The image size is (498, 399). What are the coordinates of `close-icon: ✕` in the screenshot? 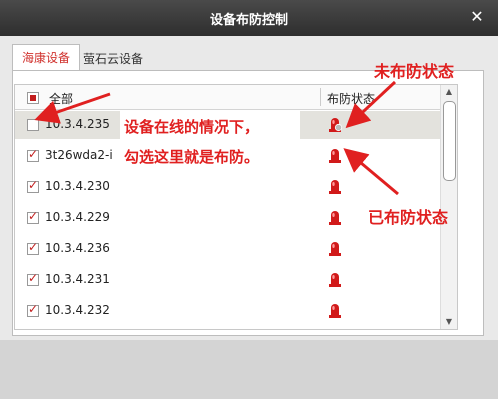 It's located at (477, 17).